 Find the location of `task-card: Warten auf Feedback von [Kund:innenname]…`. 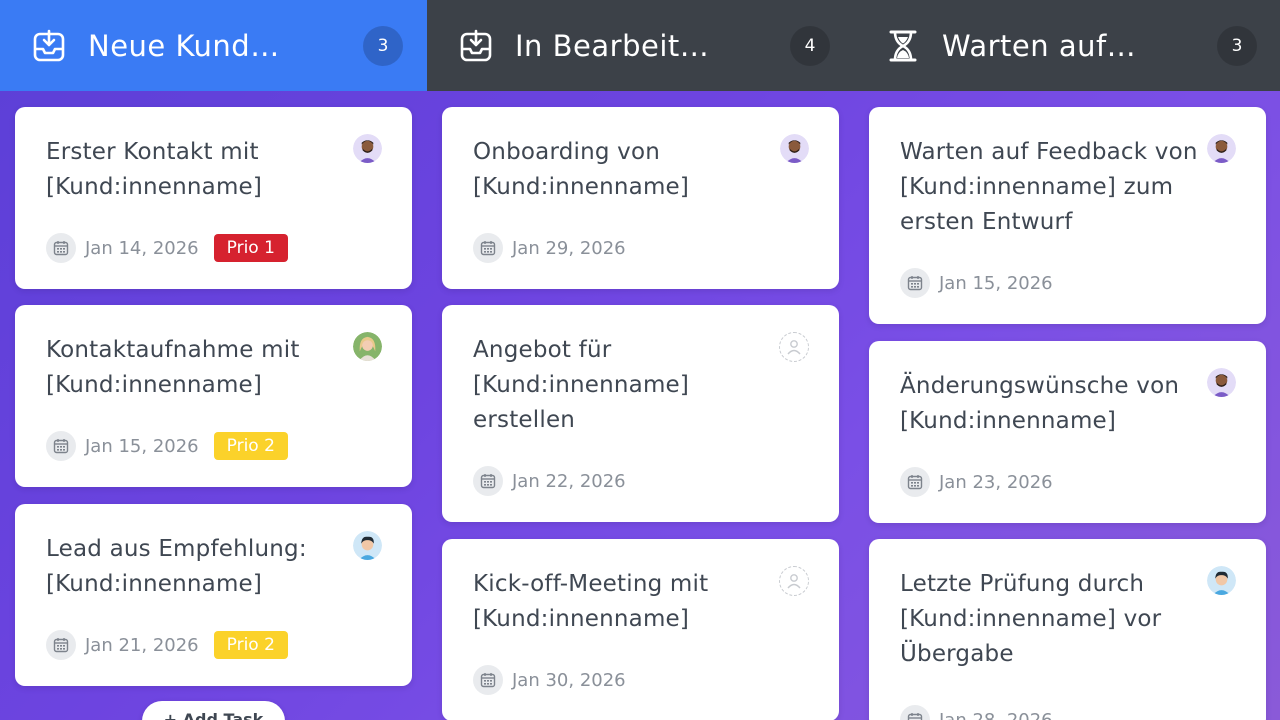

task-card: Warten auf Feedback von [Kund:innenname]… is located at coordinates (1067, 215).